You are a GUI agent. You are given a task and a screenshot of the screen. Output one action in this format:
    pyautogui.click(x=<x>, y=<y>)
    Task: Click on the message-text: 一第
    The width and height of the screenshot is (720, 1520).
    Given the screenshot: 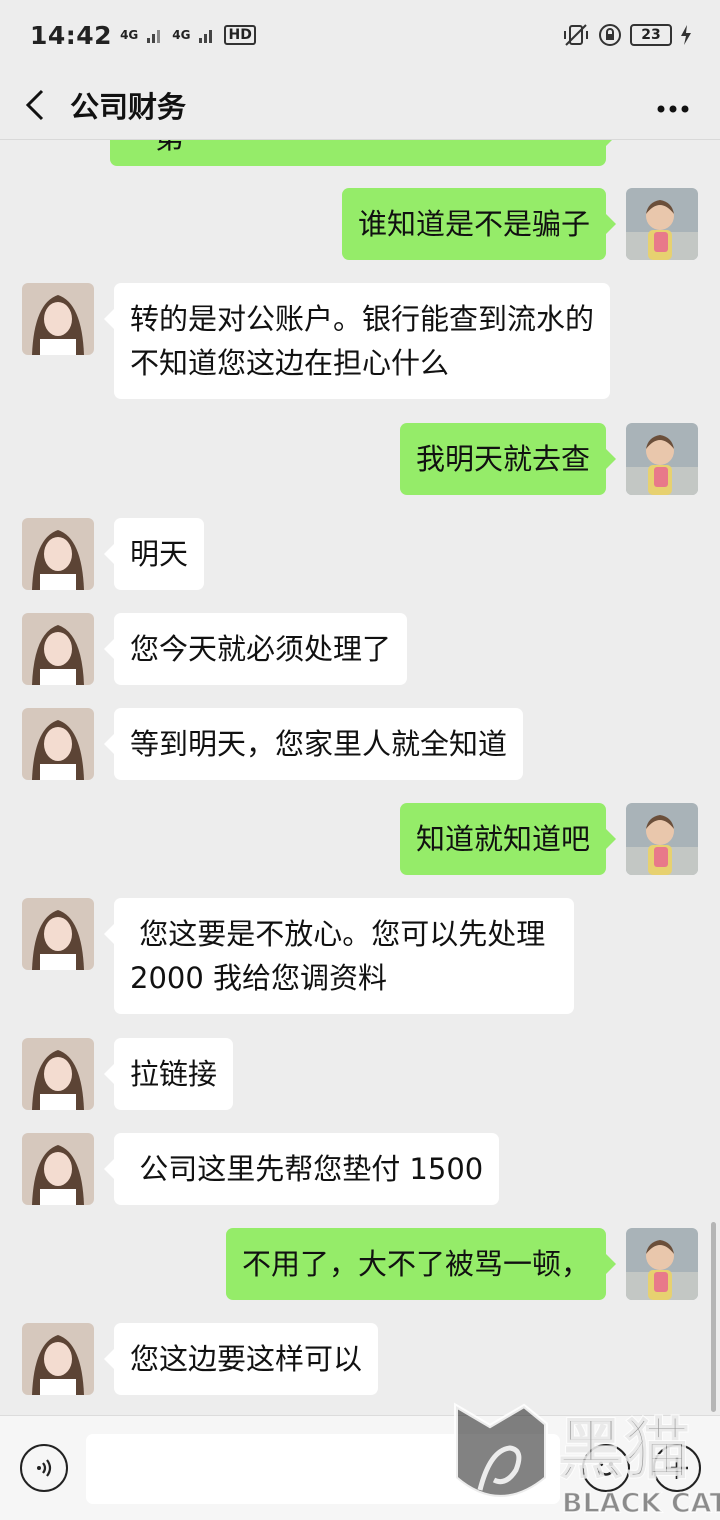 What is the action you would take?
    pyautogui.click(x=155, y=147)
    